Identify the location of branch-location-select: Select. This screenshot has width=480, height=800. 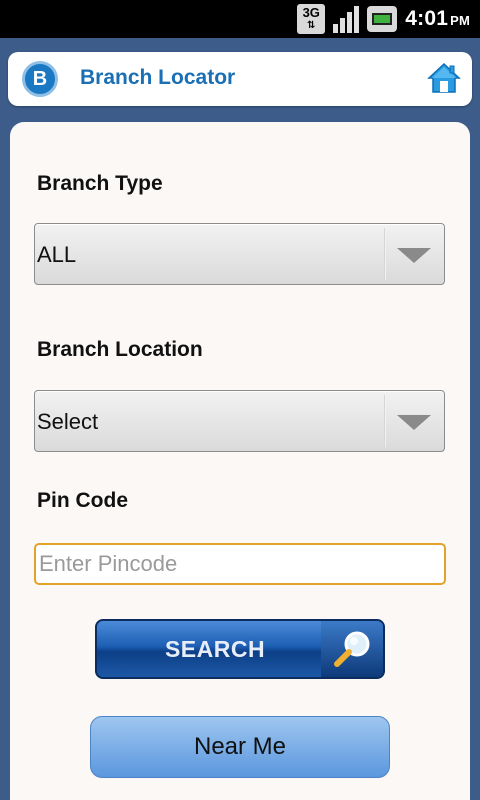
(239, 421).